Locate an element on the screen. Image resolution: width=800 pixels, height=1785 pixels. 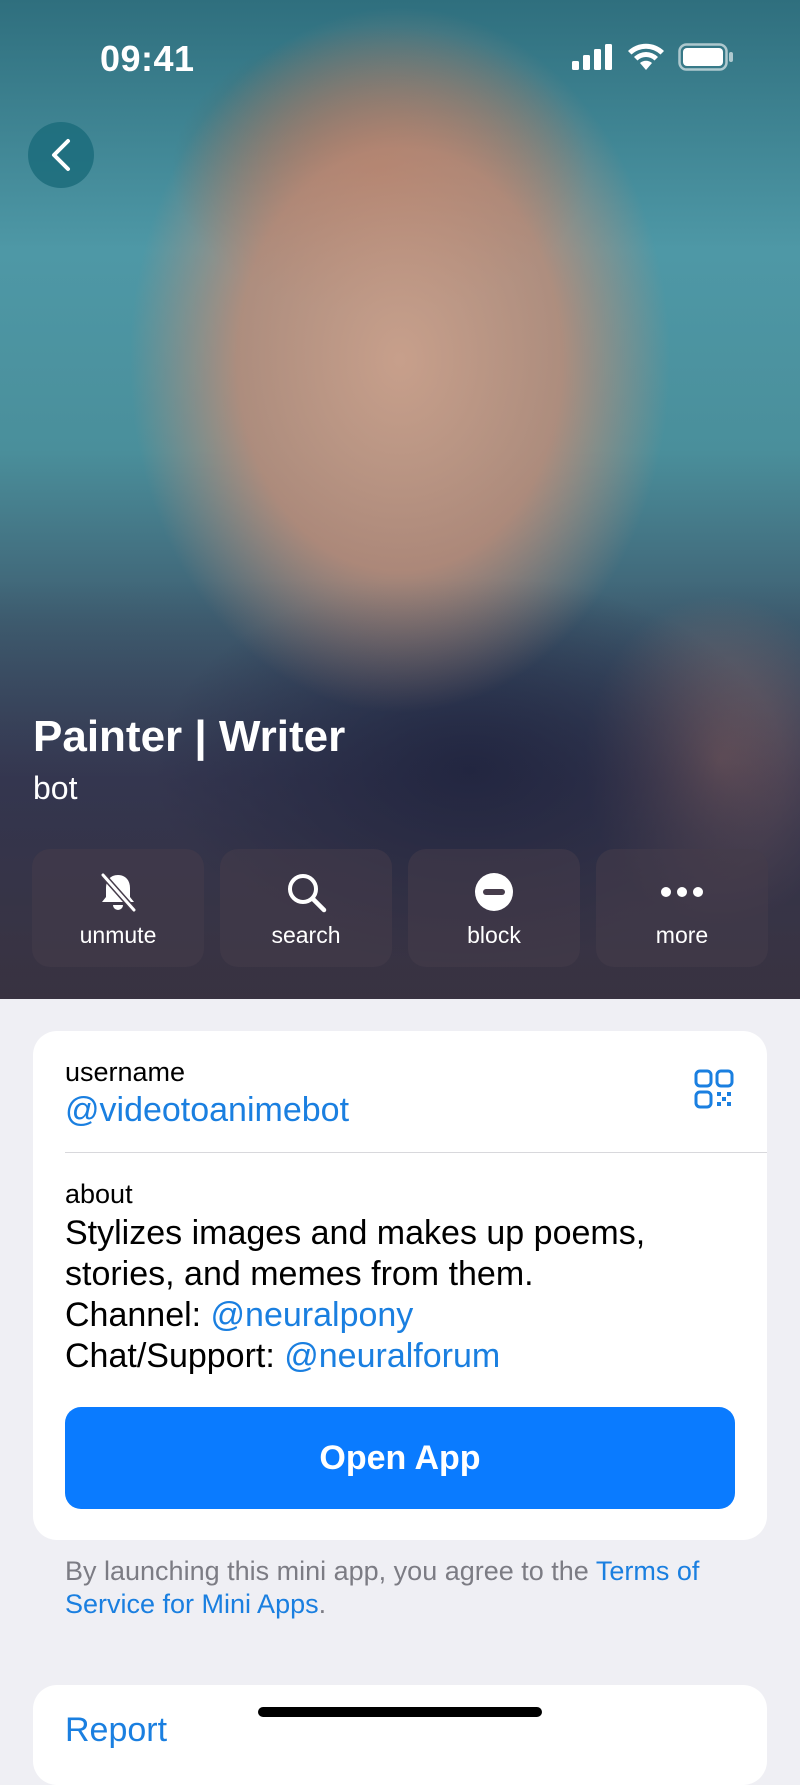
search-icon is located at coordinates (307, 892).